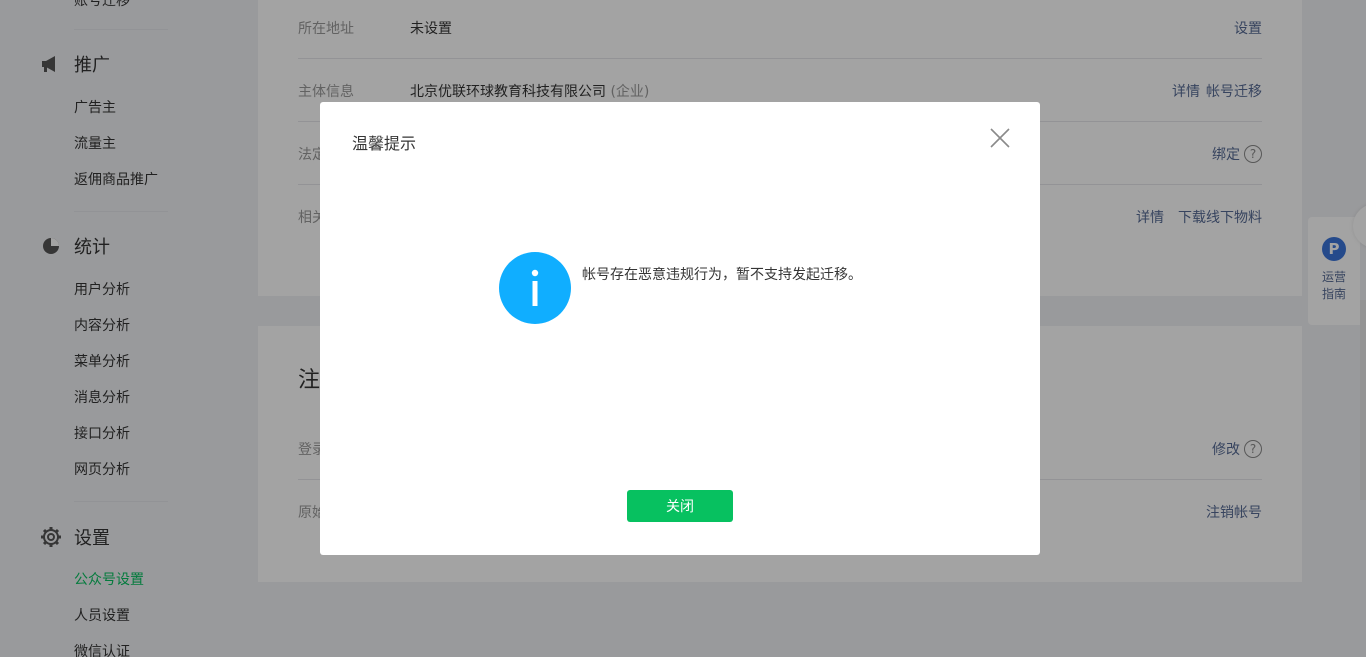 The height and width of the screenshot is (657, 1366). Describe the element at coordinates (722, 275) in the screenshot. I see `dialog-message: 帐号存在恶意违规行为，暂不支持发起迁移。` at that location.